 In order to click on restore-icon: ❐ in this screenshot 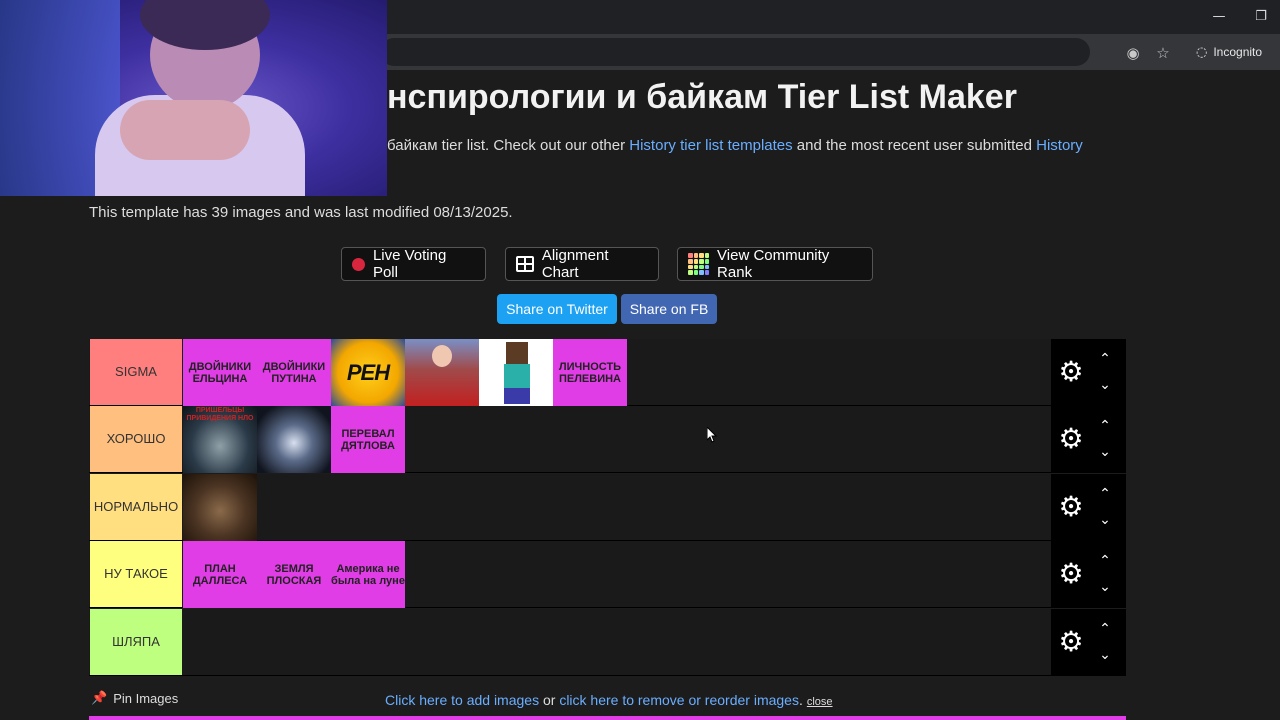, I will do `click(1261, 17)`.